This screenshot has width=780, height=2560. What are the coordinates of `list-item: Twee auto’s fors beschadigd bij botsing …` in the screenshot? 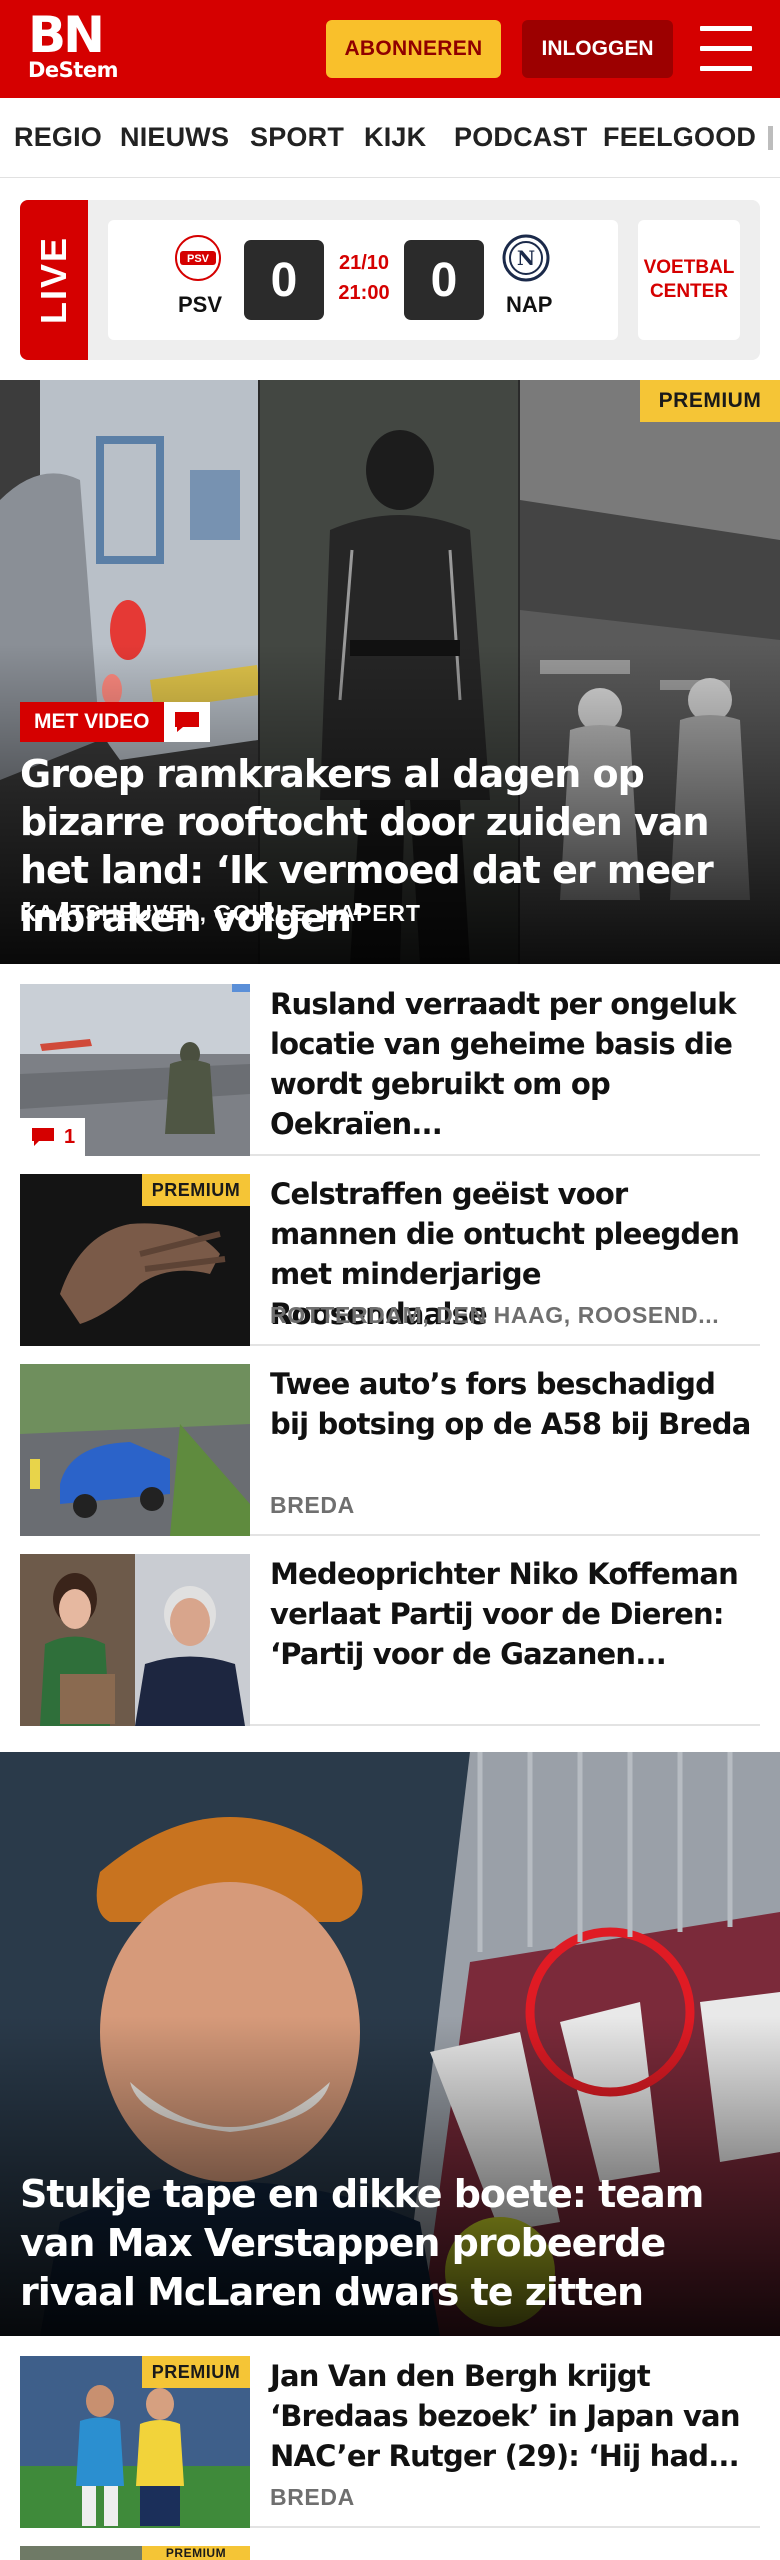 It's located at (390, 1441).